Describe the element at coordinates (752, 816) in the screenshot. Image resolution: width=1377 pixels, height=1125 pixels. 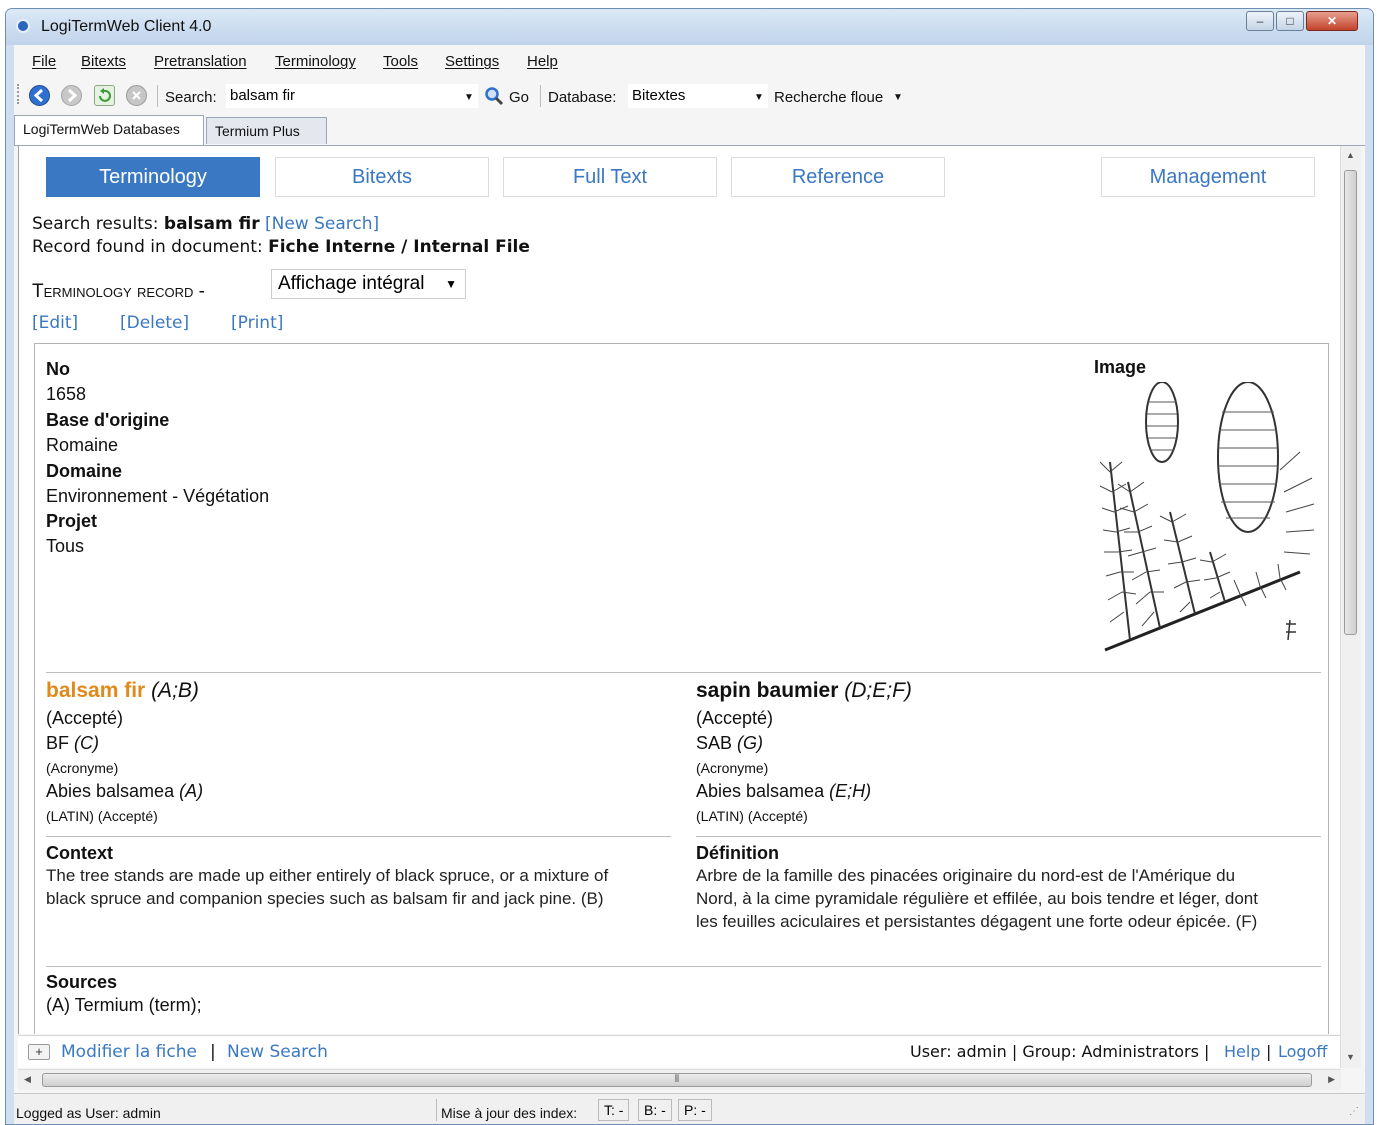
I see `fr-term3-note: (LATIN) (Accepté)` at that location.